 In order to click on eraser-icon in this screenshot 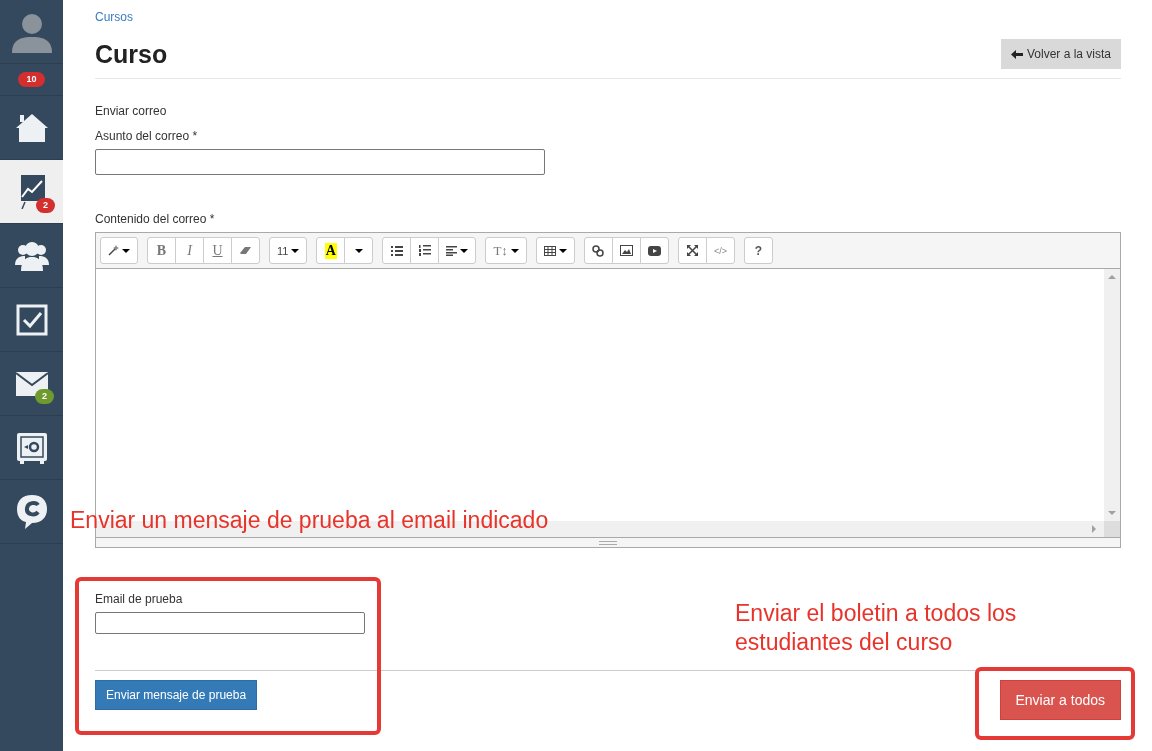, I will do `click(245, 250)`.